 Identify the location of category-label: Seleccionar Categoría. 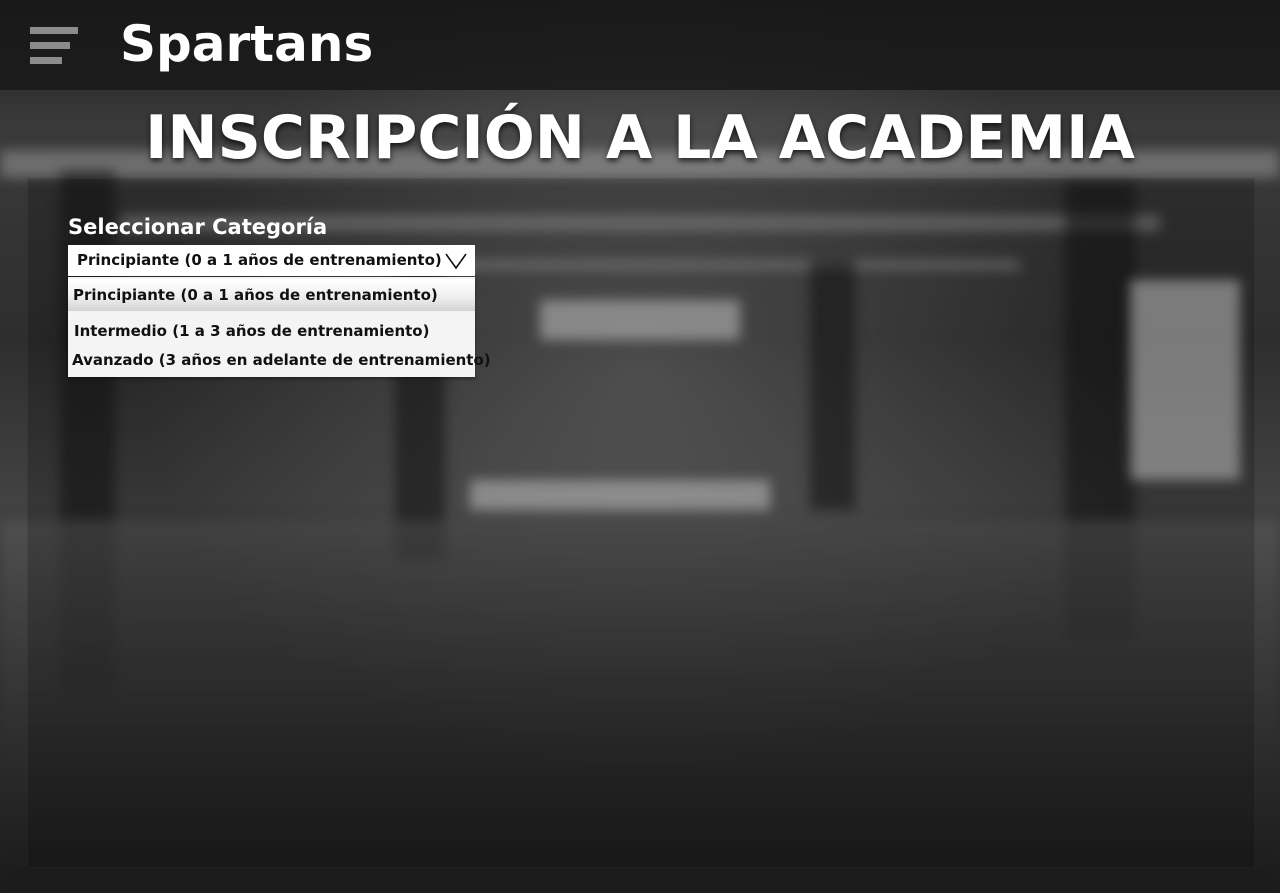
(198, 227).